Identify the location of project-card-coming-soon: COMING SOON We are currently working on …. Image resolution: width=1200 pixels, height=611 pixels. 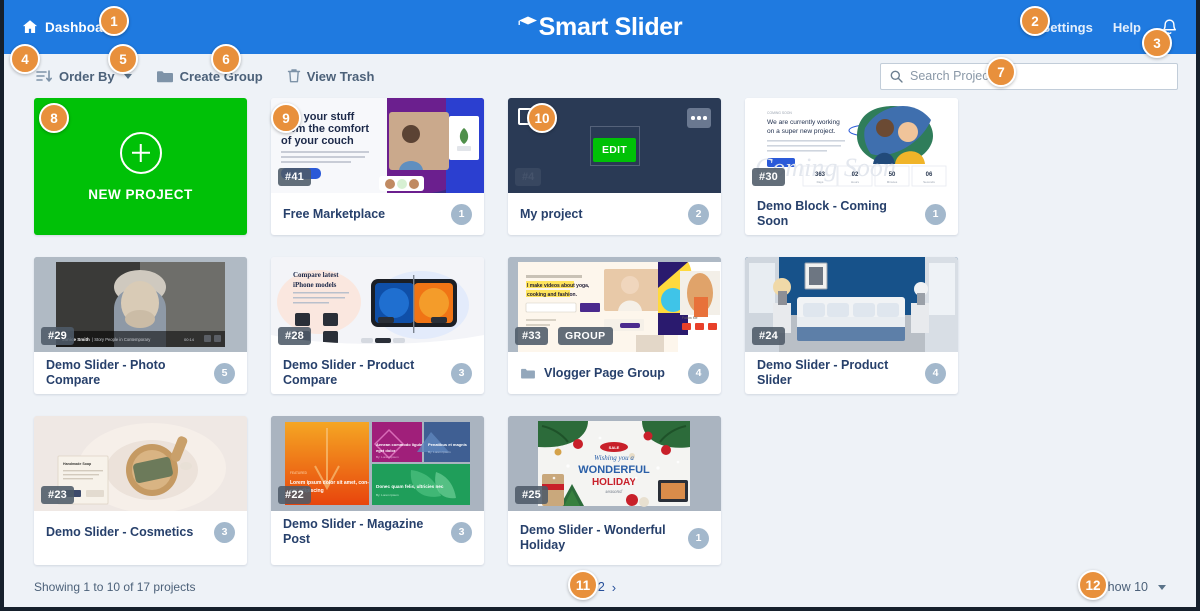
(851, 166).